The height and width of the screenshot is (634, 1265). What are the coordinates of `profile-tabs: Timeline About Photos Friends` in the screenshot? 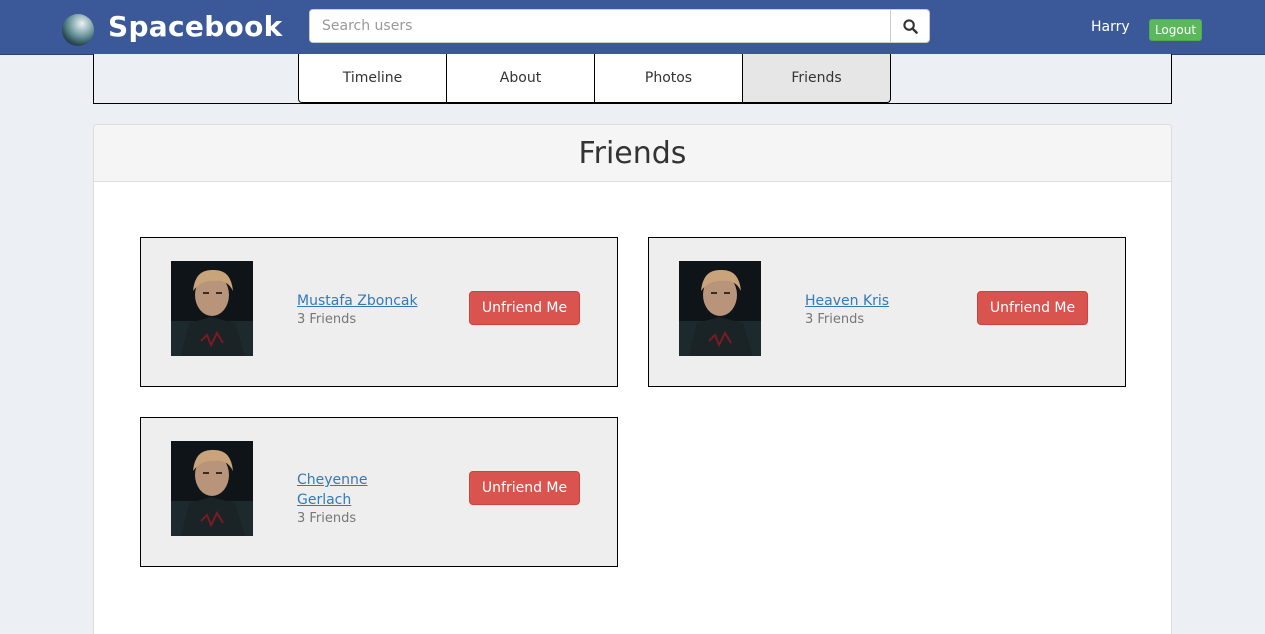 It's located at (594, 78).